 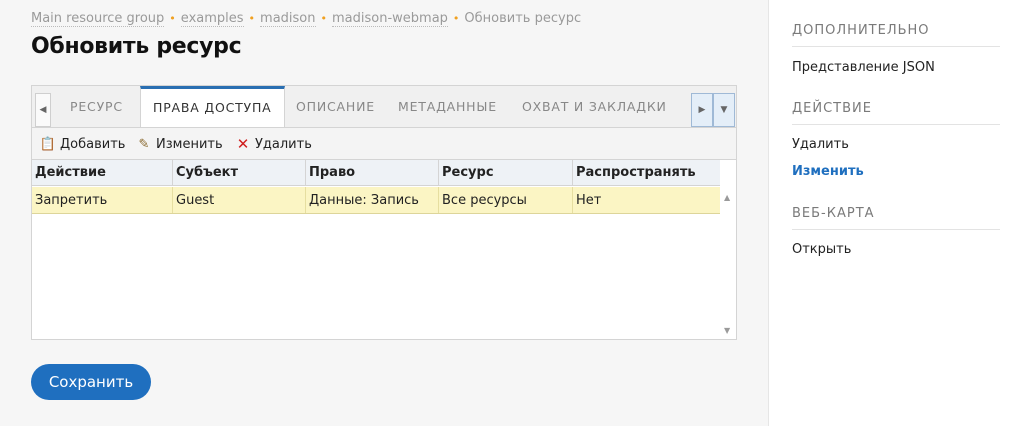 What do you see at coordinates (102, 200) in the screenshot?
I see `table-cell-action: Запретить` at bounding box center [102, 200].